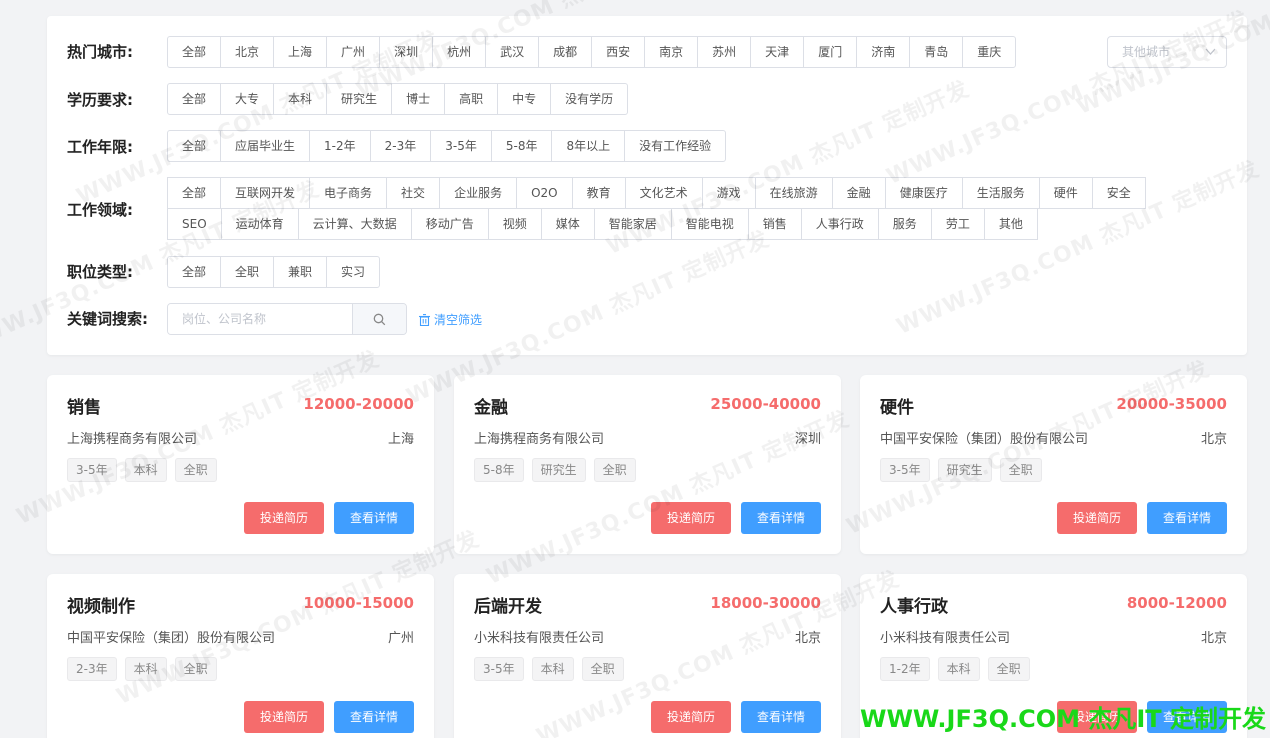 This screenshot has height=738, width=1270. Describe the element at coordinates (1000, 193) in the screenshot. I see `industry-option: 生活服务` at that location.